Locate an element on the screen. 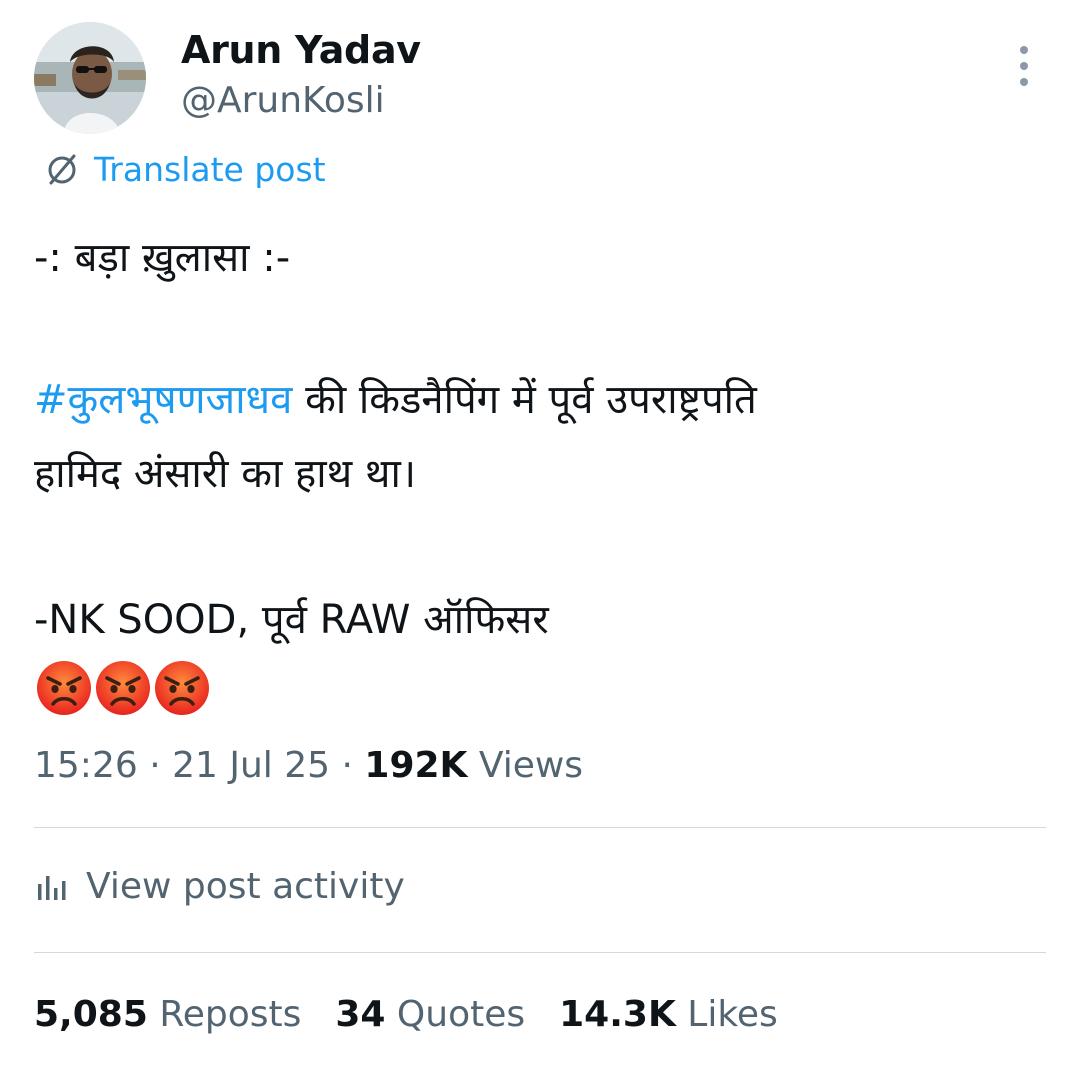 Image resolution: width=1080 pixels, height=1074 pixels. emoji-row is located at coordinates (124, 688).